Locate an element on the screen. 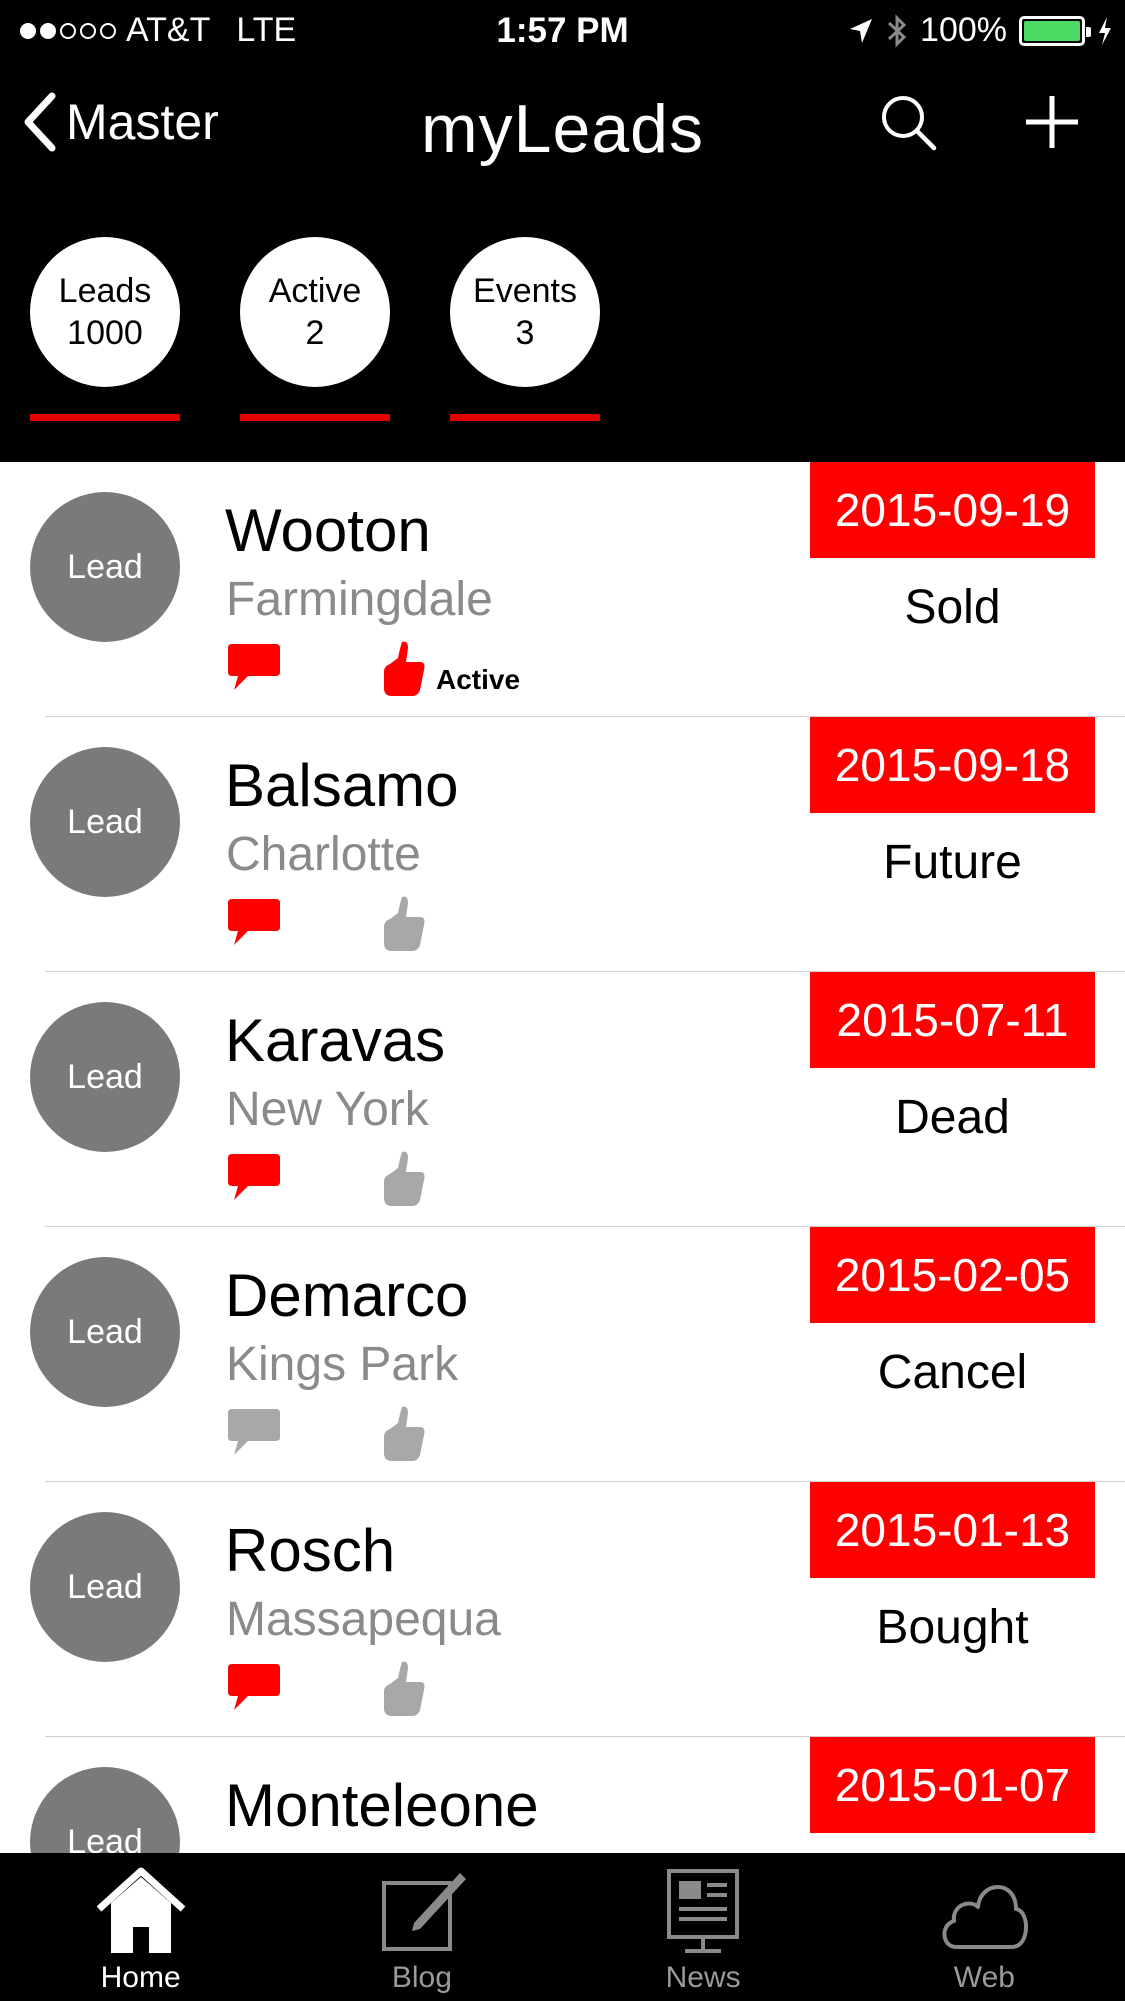  lead-city: Massapequa is located at coordinates (363, 1619).